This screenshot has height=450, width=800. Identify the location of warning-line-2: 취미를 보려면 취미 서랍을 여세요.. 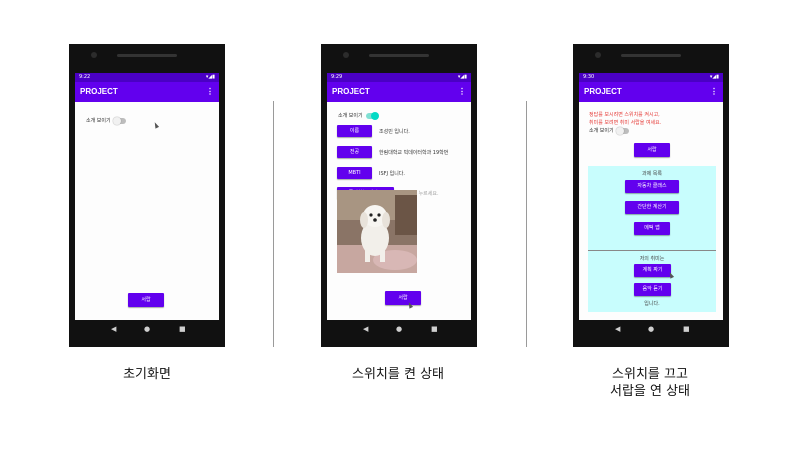
(625, 123).